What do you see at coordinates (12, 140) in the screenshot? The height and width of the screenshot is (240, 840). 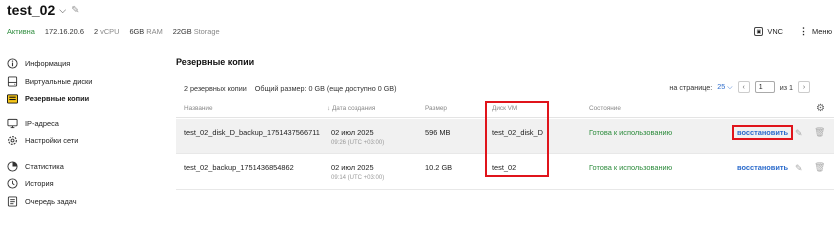 I see `network-settings-icon` at bounding box center [12, 140].